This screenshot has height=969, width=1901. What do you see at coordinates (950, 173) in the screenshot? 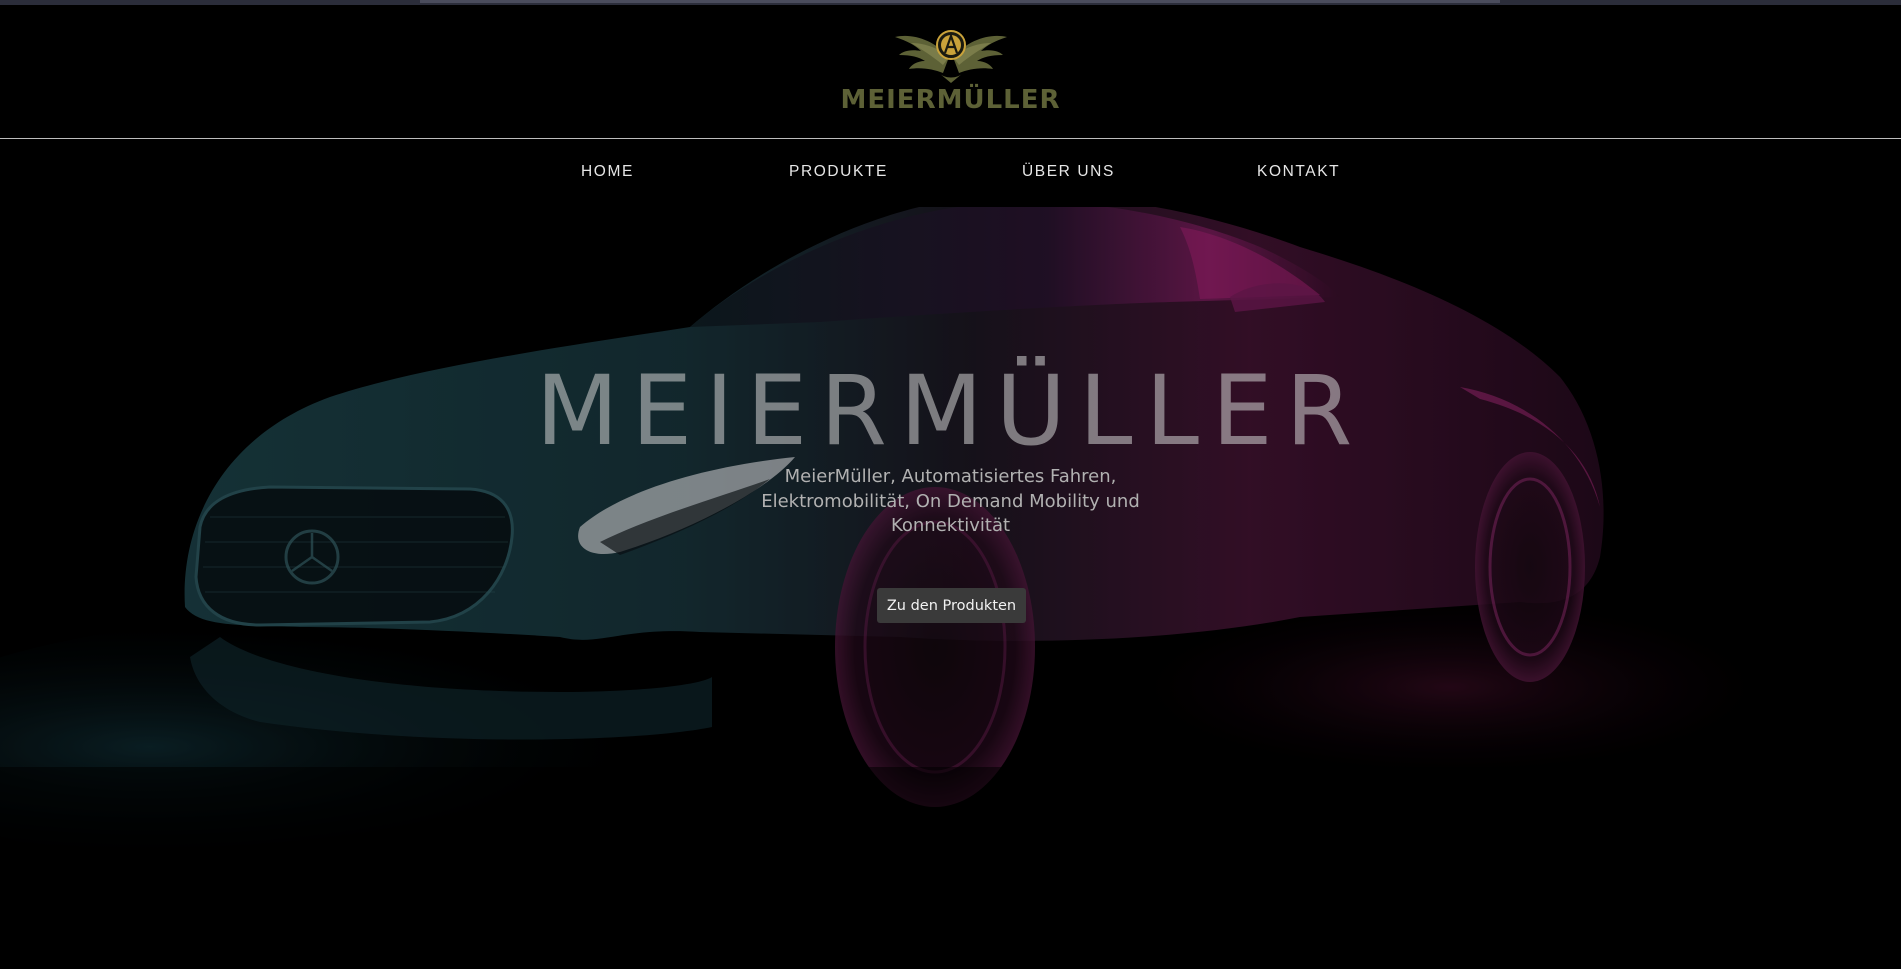
I see `main-nav: HOME PRODUKTE ÜBER UNS KONTAKT` at bounding box center [950, 173].